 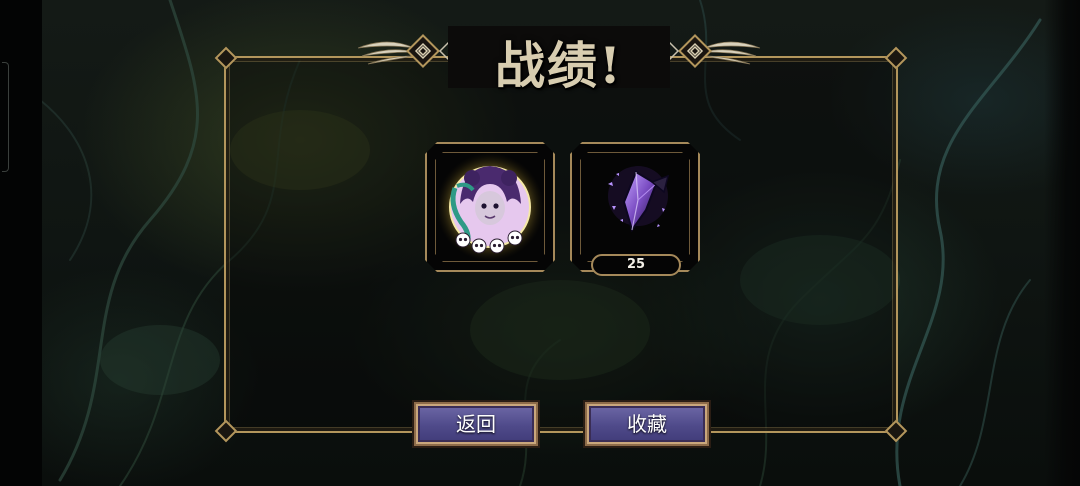 I want to click on right-screen-edge, so click(x=1062, y=243).